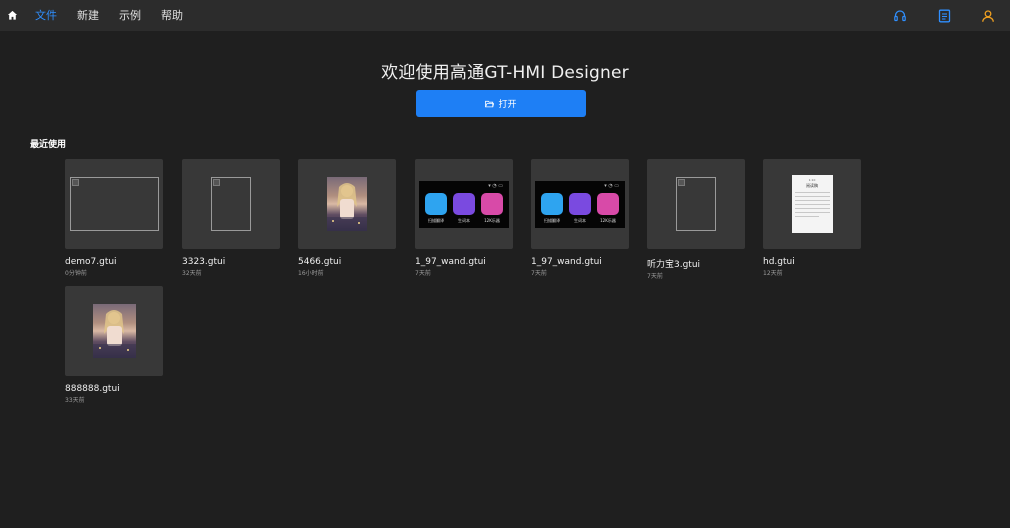  I want to click on file-name: demo7.gtui, so click(91, 262).